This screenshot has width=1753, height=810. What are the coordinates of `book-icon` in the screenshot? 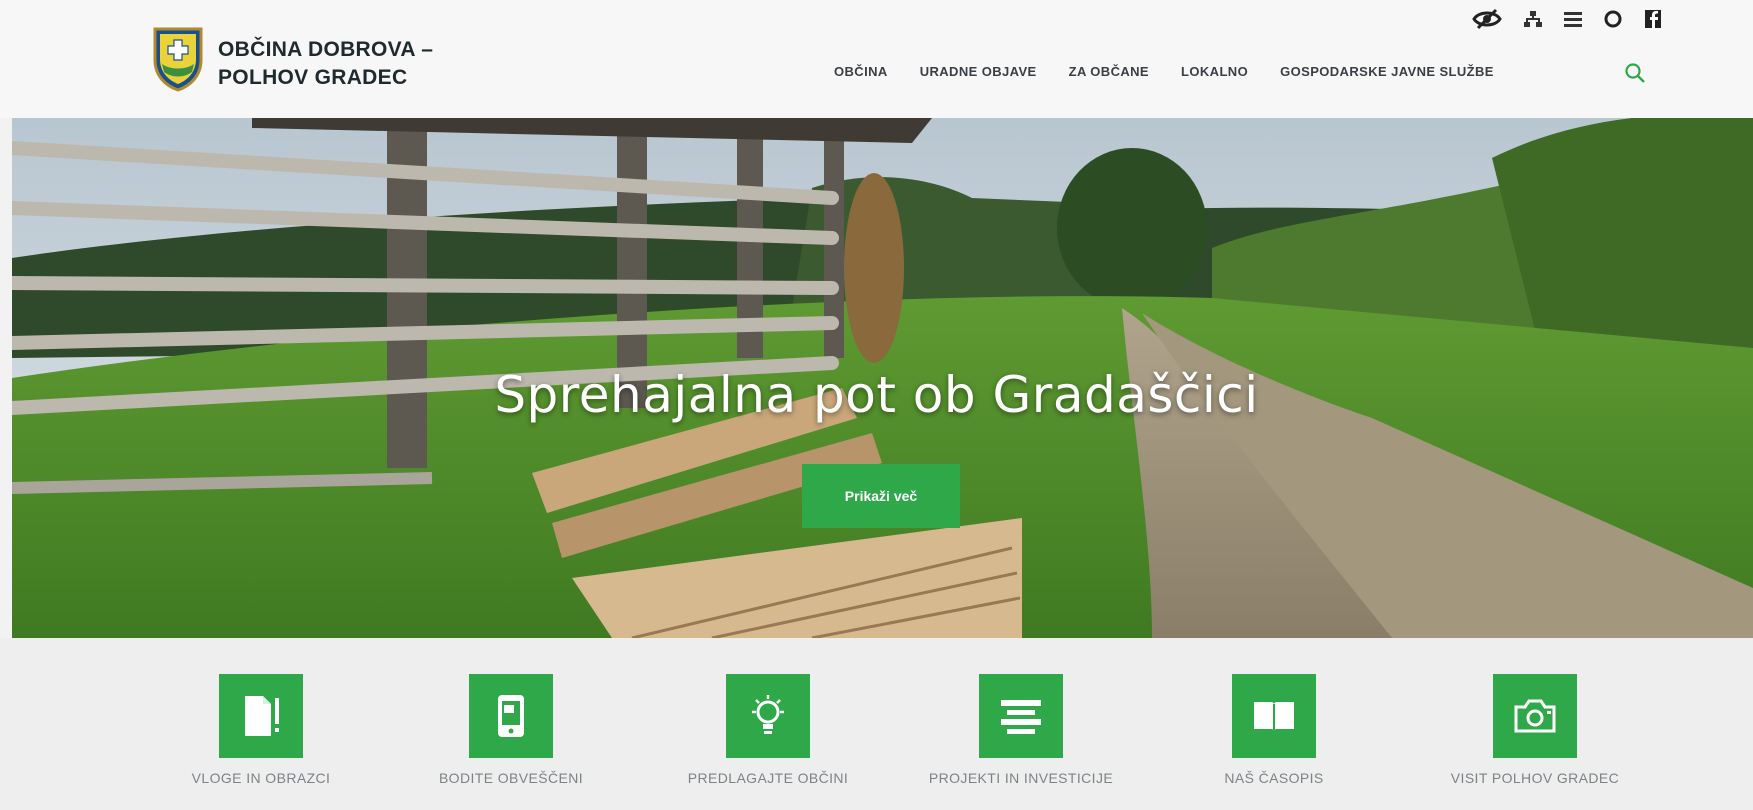 It's located at (1274, 716).